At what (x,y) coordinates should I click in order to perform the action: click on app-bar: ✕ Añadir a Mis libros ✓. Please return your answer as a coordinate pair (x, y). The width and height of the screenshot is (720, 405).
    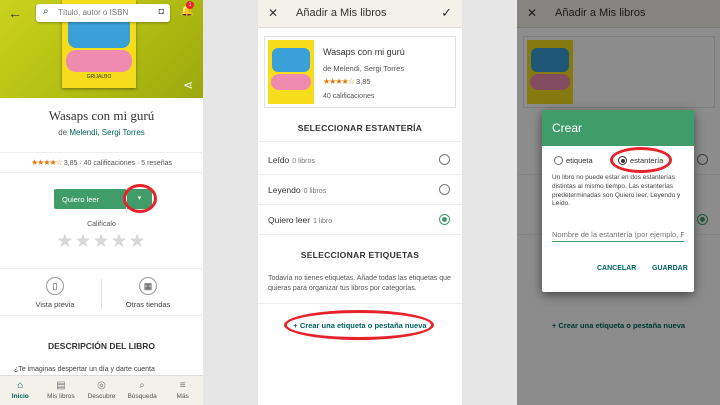
    Looking at the image, I should click on (360, 14).